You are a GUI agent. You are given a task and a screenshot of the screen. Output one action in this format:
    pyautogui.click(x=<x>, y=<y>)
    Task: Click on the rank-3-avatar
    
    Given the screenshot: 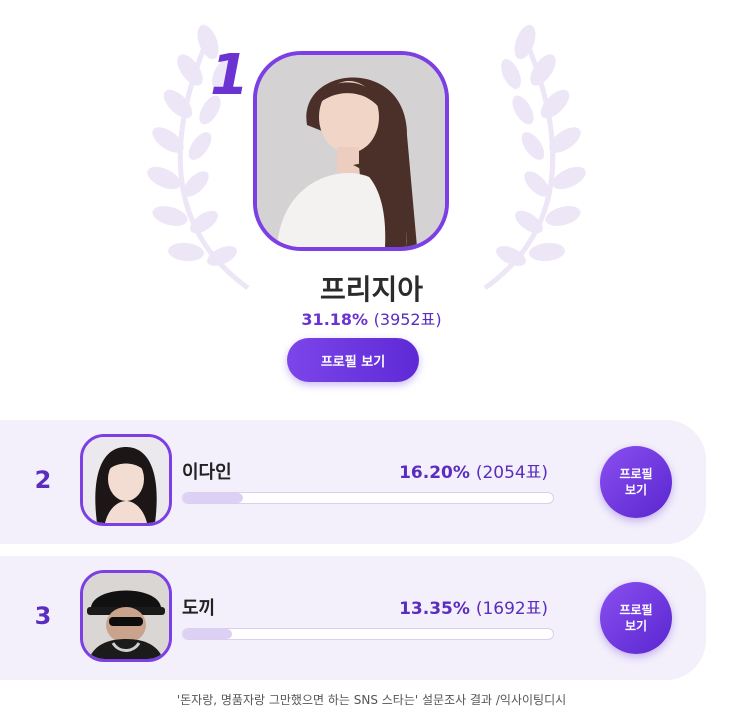 What is the action you would take?
    pyautogui.click(x=126, y=616)
    